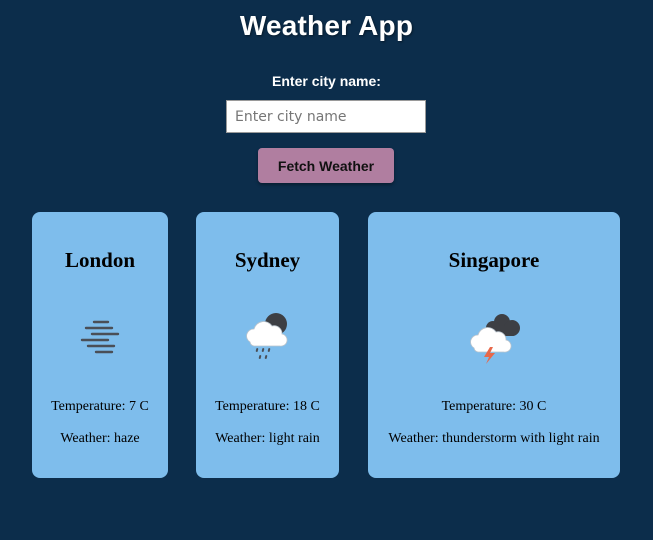 The image size is (653, 540). I want to click on app-title: Weather App, so click(326, 25).